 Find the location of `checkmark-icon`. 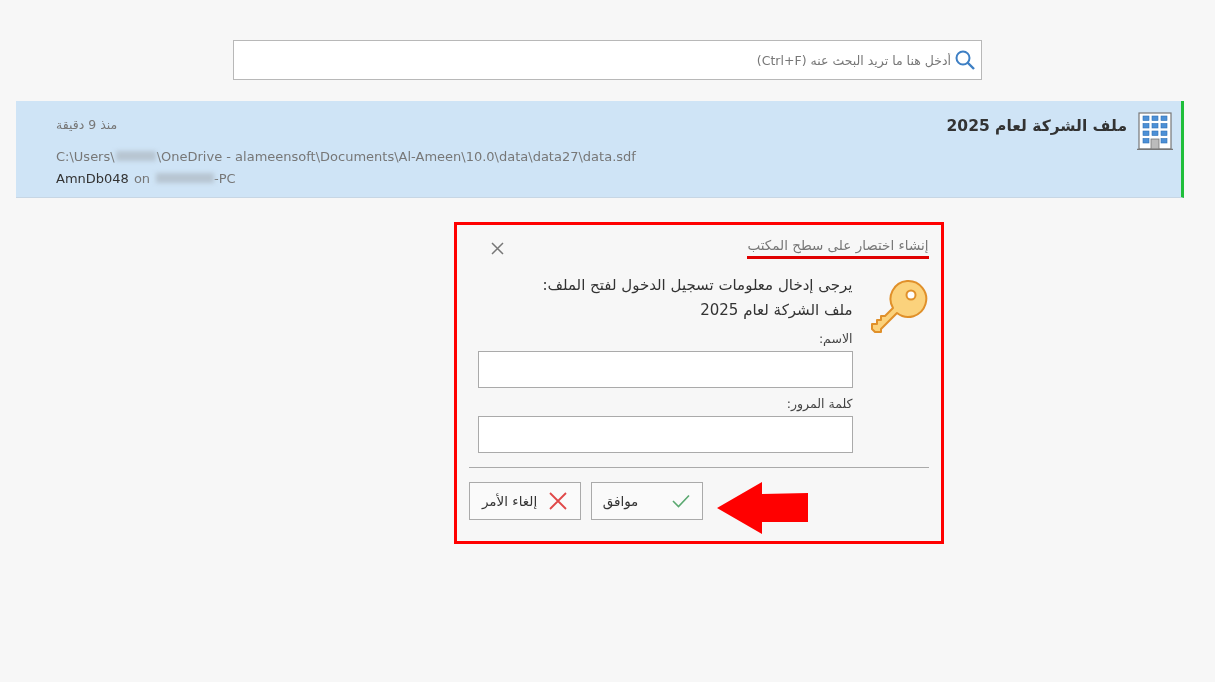

checkmark-icon is located at coordinates (681, 501).